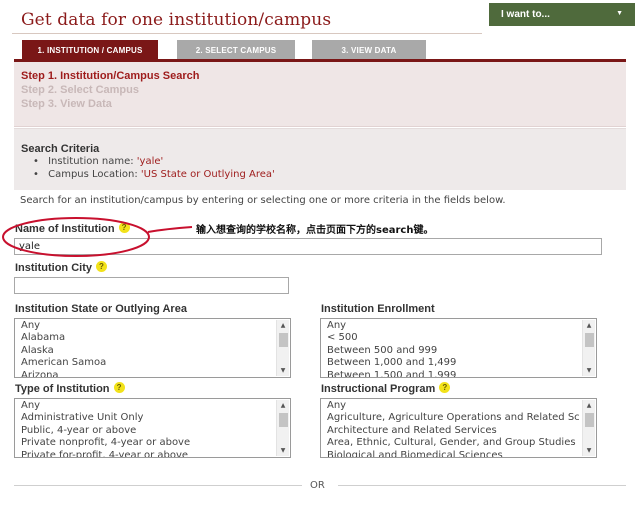 This screenshot has width=639, height=506. I want to click on institution-name-input, so click(308, 246).